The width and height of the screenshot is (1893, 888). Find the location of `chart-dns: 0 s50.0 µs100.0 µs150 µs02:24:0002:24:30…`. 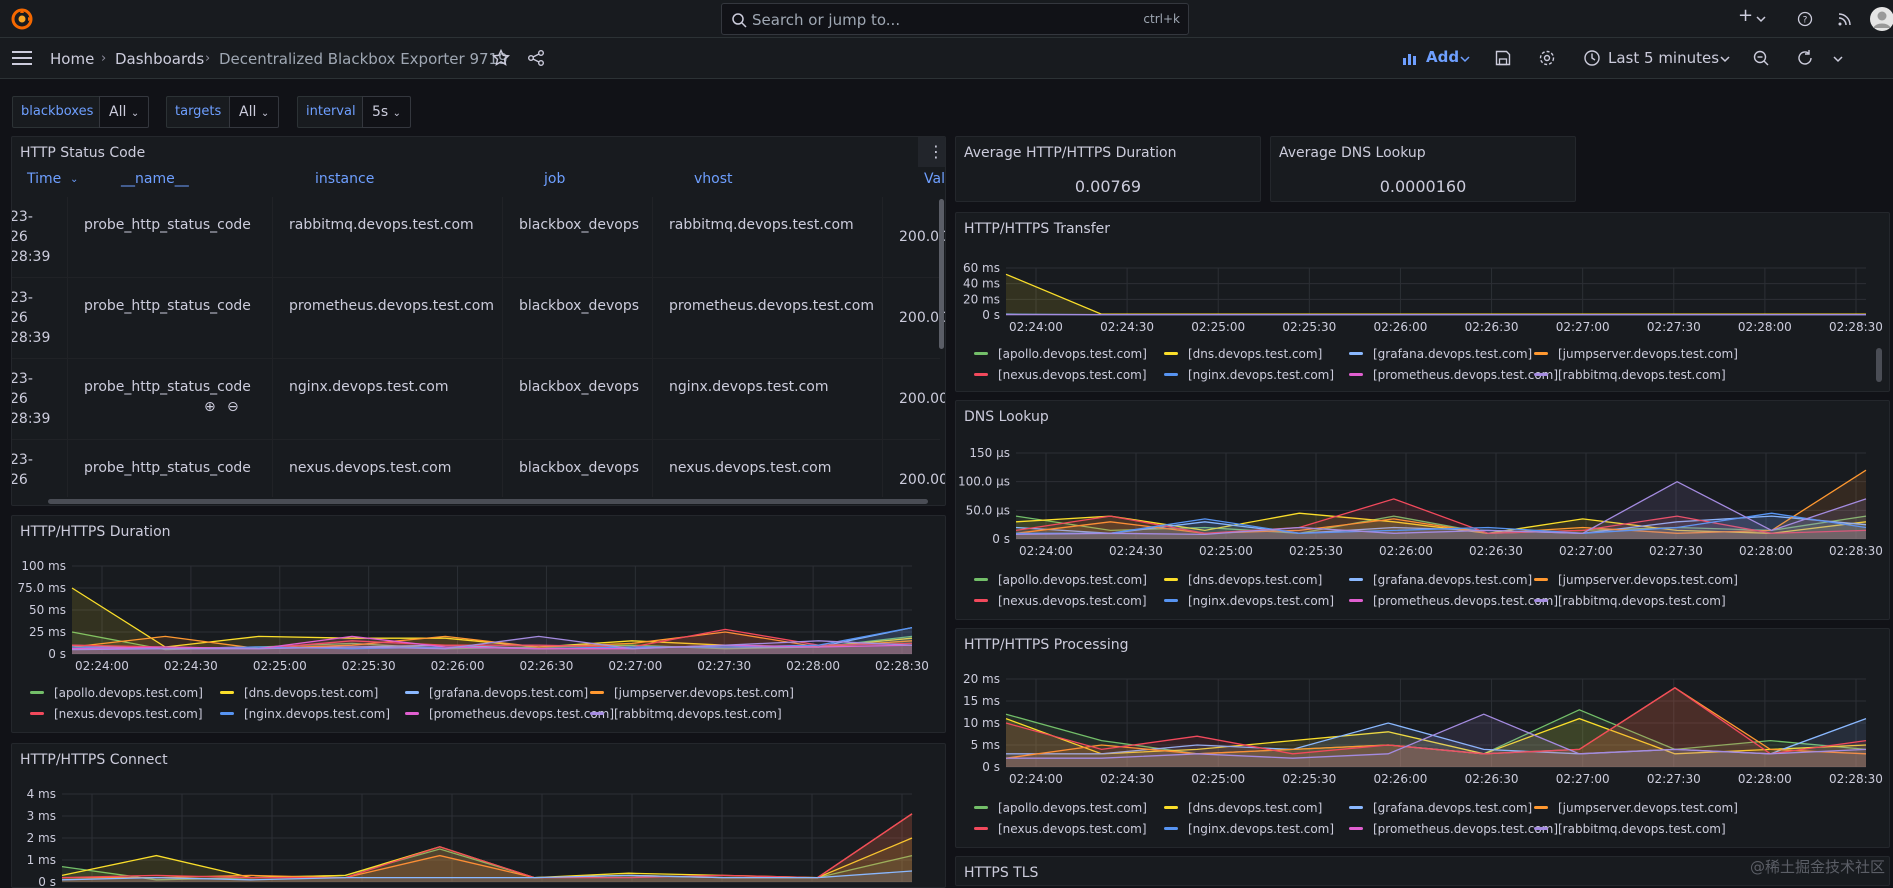

chart-dns: 0 s50.0 µs100.0 µs150 µs02:24:0002:24:30… is located at coordinates (1423, 481).